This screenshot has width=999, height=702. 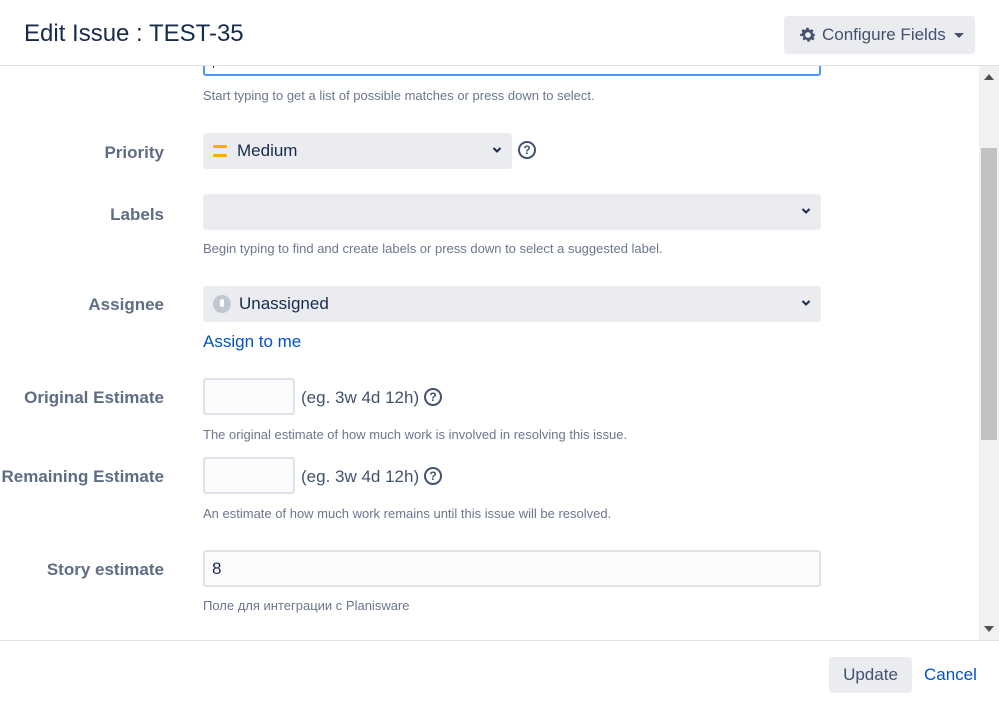 What do you see at coordinates (958, 35) in the screenshot?
I see `caret-down-icon` at bounding box center [958, 35].